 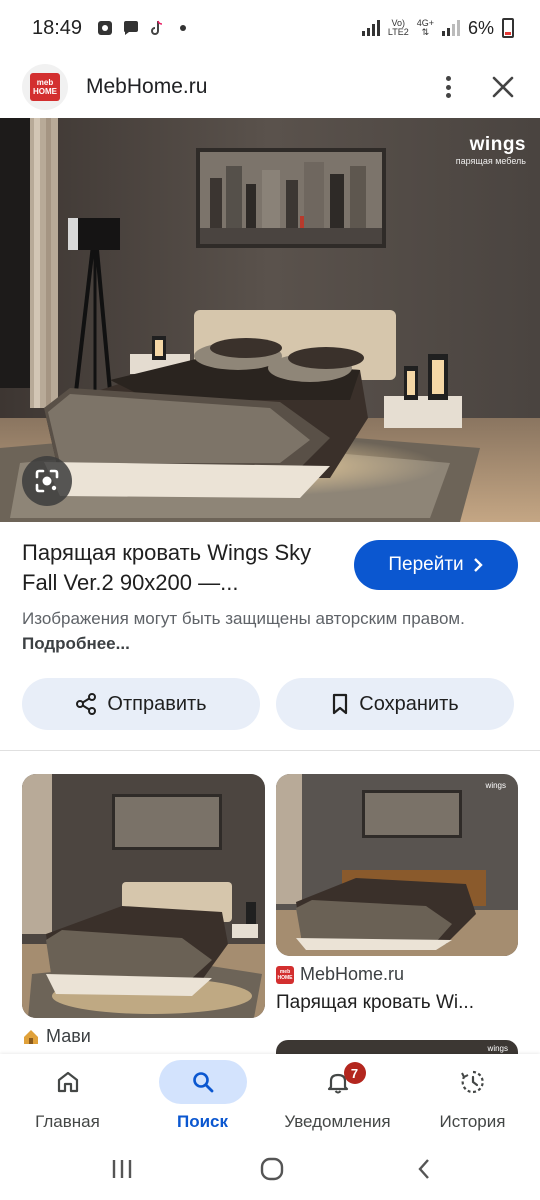 What do you see at coordinates (425, 27) in the screenshot?
I see `network-type-indicator: 4G+ ⇅` at bounding box center [425, 27].